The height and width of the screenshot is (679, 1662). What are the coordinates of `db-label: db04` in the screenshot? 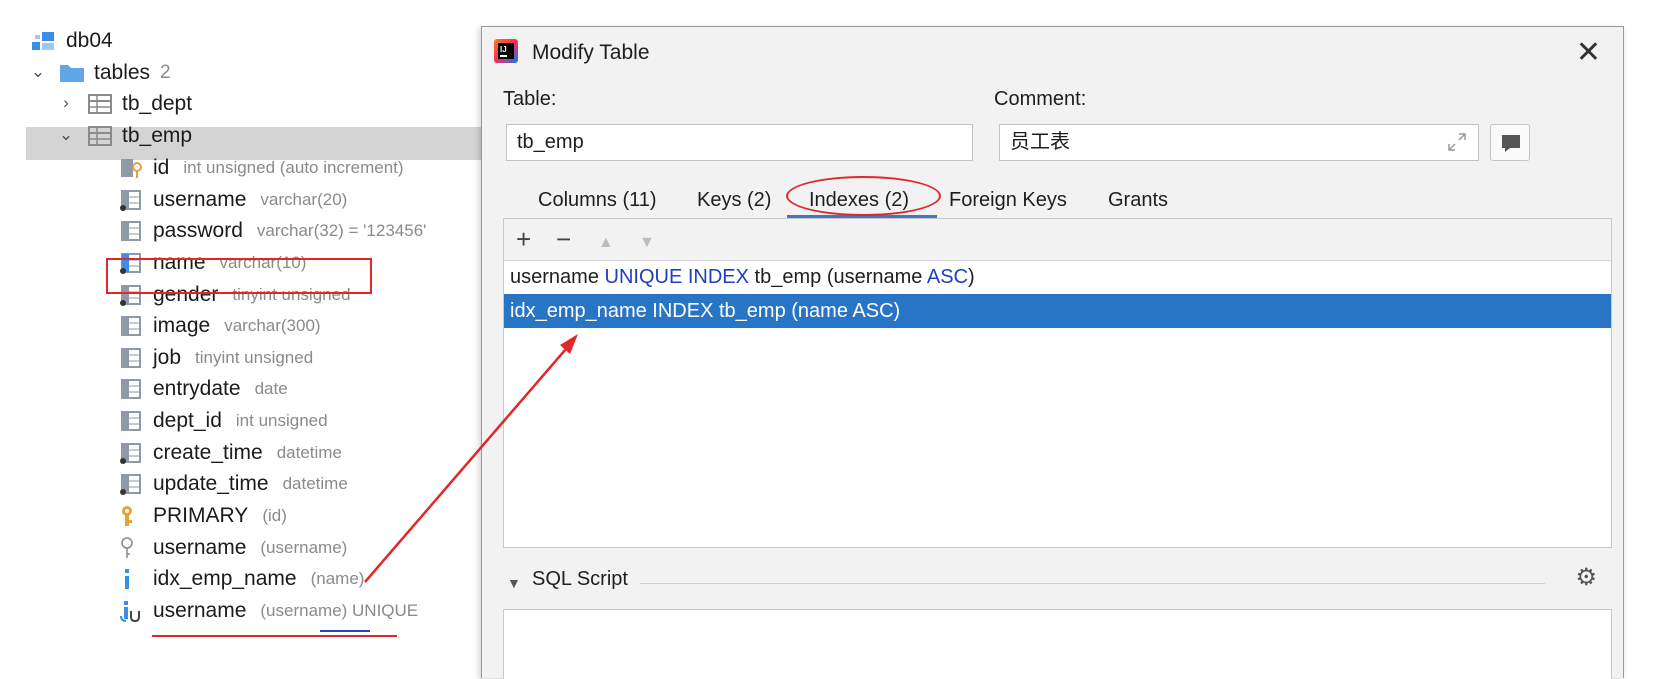 It's located at (89, 40).